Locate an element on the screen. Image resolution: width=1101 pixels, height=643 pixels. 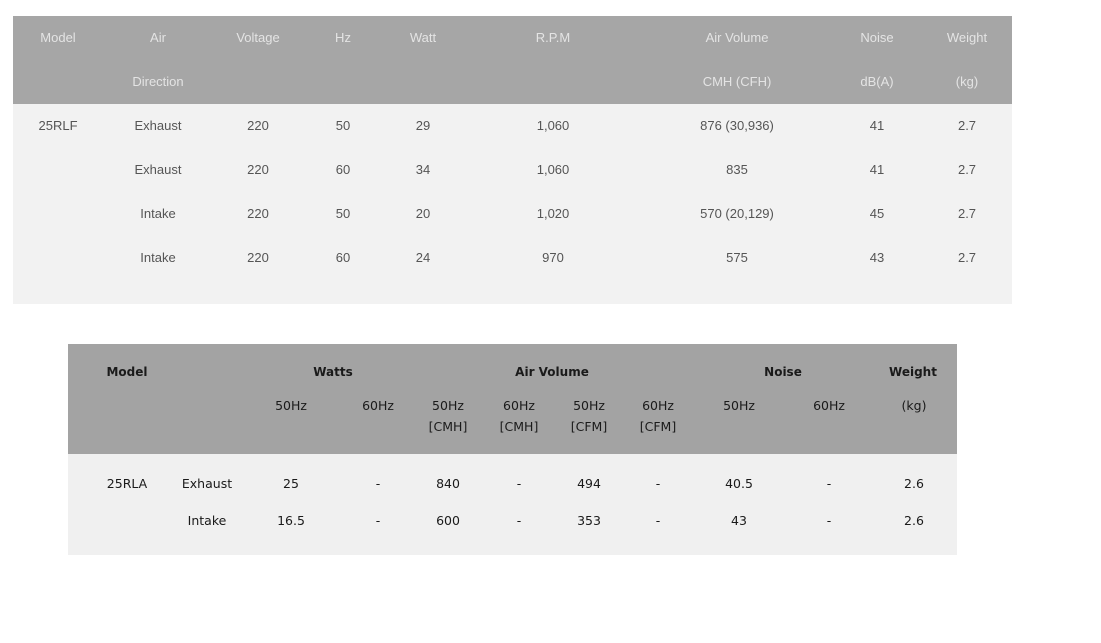
col-header-weight-unit: (kg) is located at coordinates (967, 81).